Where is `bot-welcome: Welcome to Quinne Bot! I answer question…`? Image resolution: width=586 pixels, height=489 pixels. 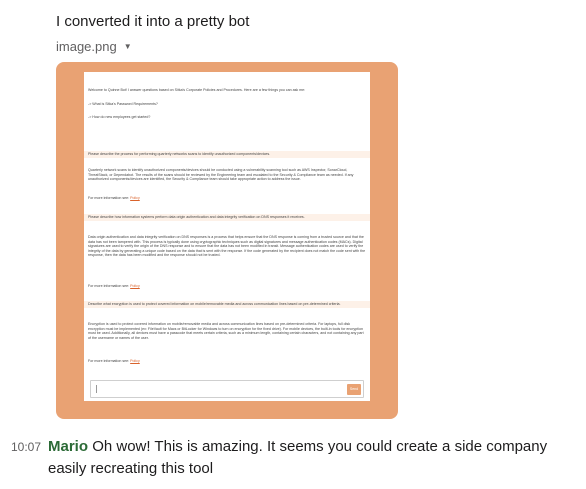
bot-welcome: Welcome to Quinne Bot! I answer question… is located at coordinates (197, 90).